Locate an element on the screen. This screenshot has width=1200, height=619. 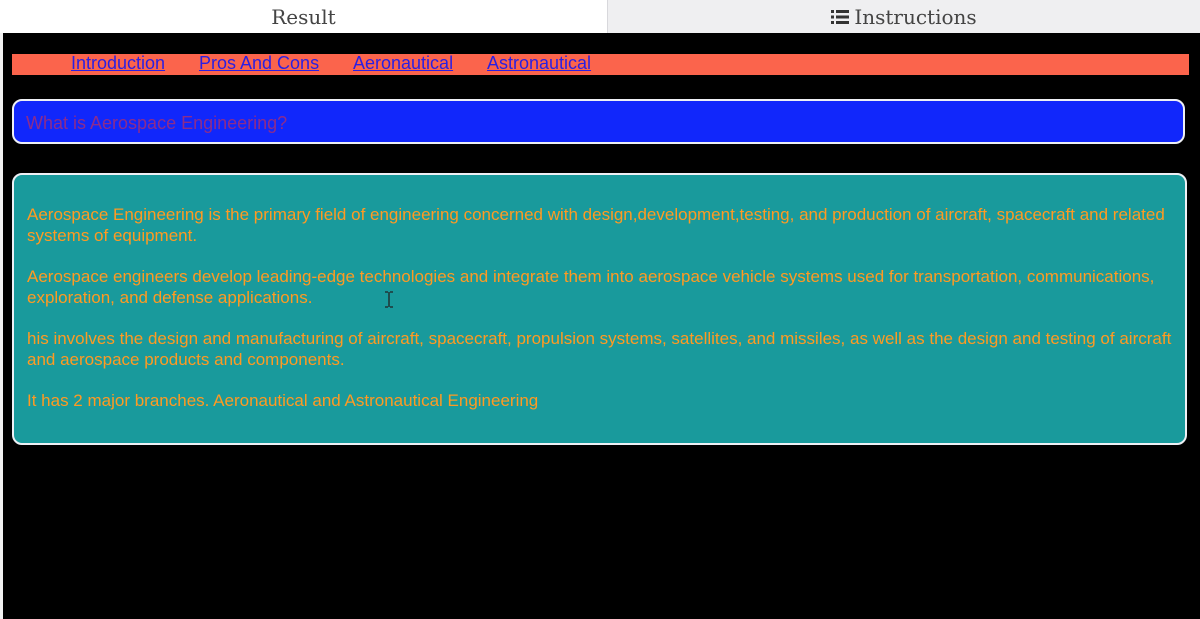
tab-bar: Result Instructions is located at coordinates (600, 16).